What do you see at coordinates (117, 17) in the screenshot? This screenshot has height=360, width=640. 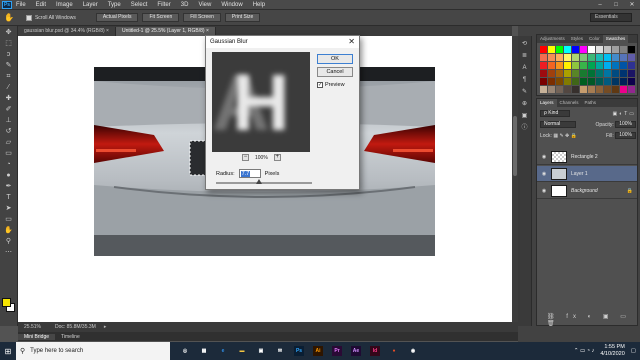 I see `actual-pixels-button: Actual Pixels` at bounding box center [117, 17].